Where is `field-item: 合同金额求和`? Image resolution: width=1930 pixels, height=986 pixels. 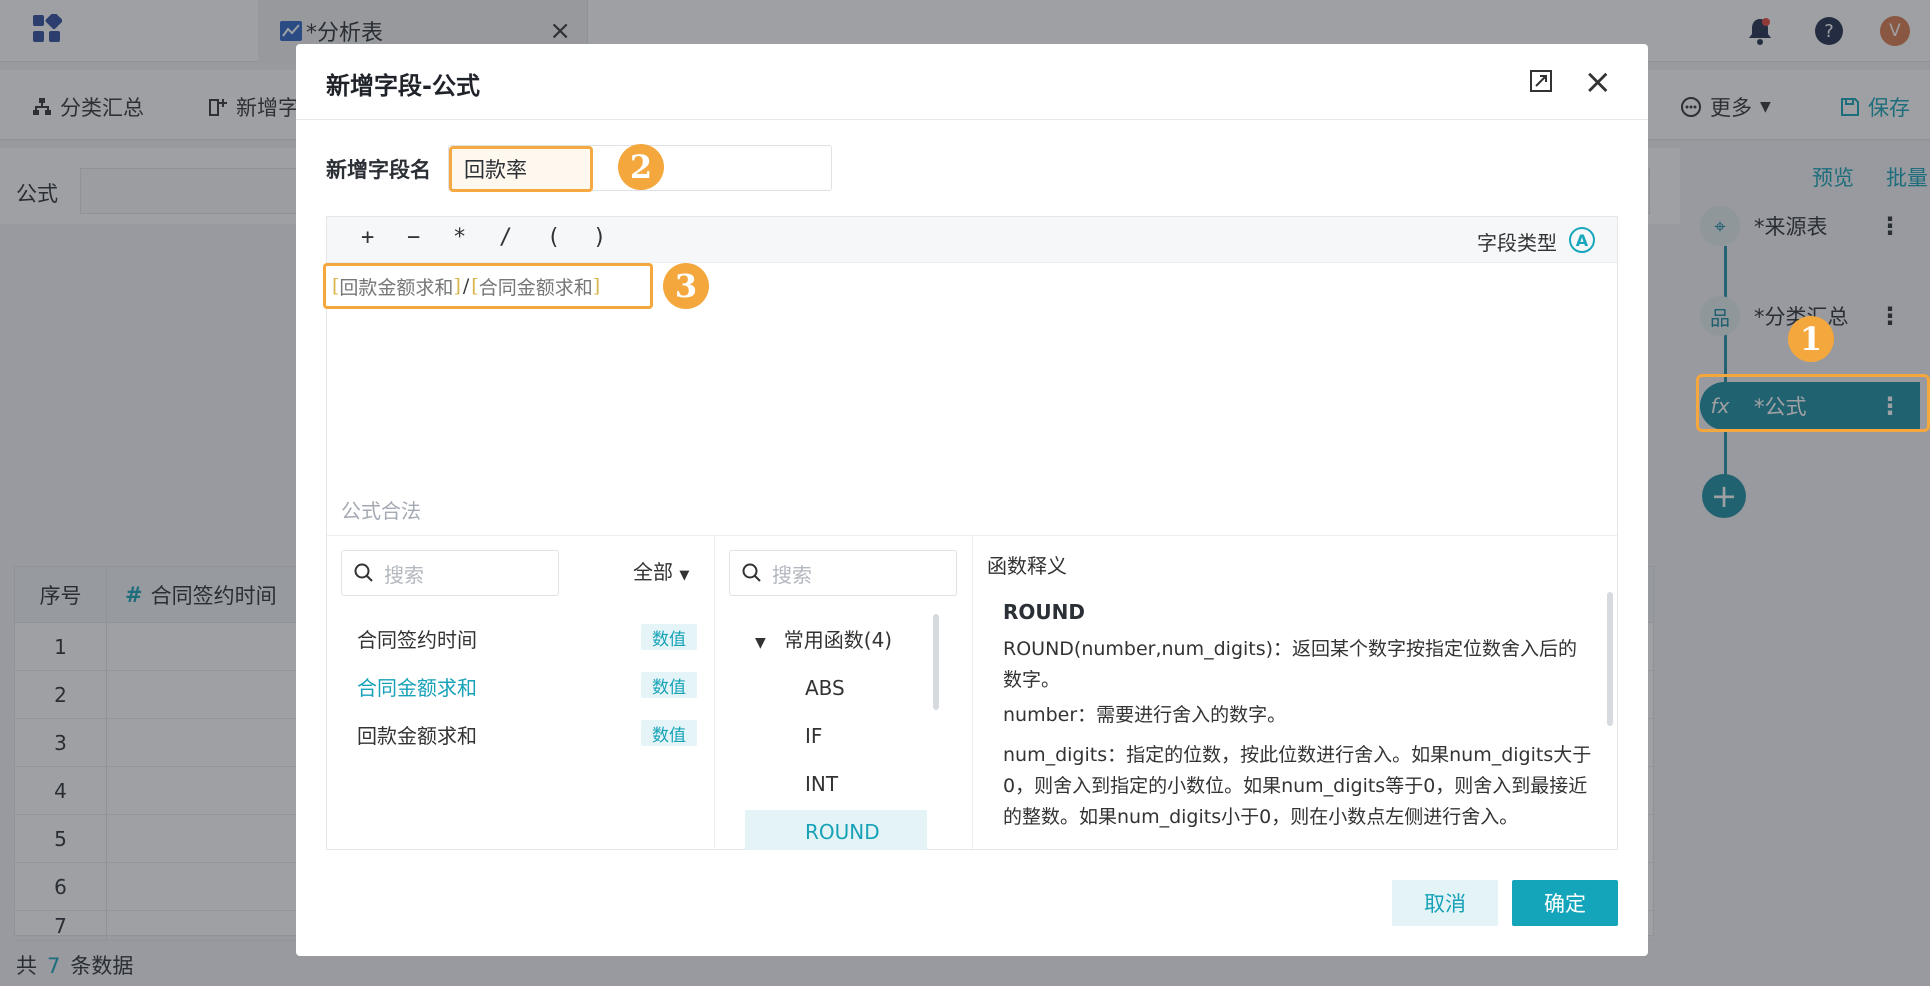 field-item: 合同金额求和 is located at coordinates (417, 686).